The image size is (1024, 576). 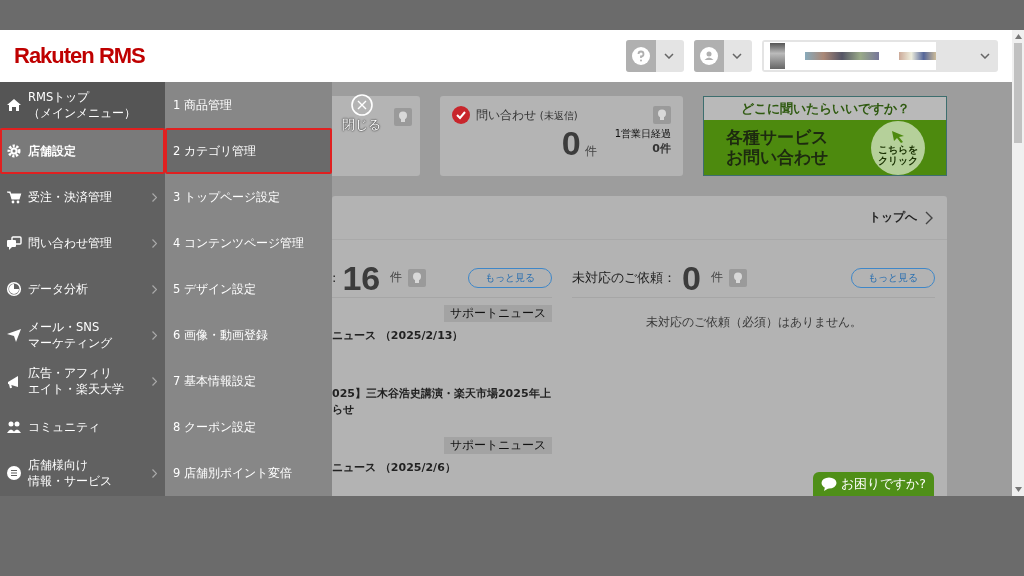 What do you see at coordinates (901, 217) in the screenshot?
I see `top-link: トップへ` at bounding box center [901, 217].